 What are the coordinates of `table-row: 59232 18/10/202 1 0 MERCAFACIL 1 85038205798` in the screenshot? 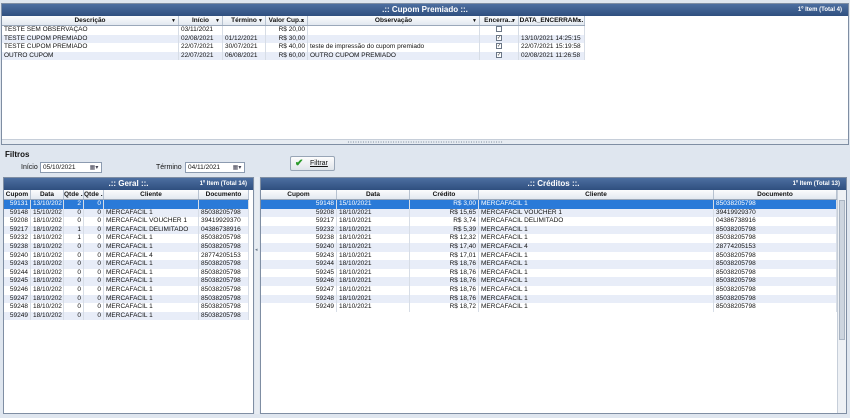 It's located at (126, 238).